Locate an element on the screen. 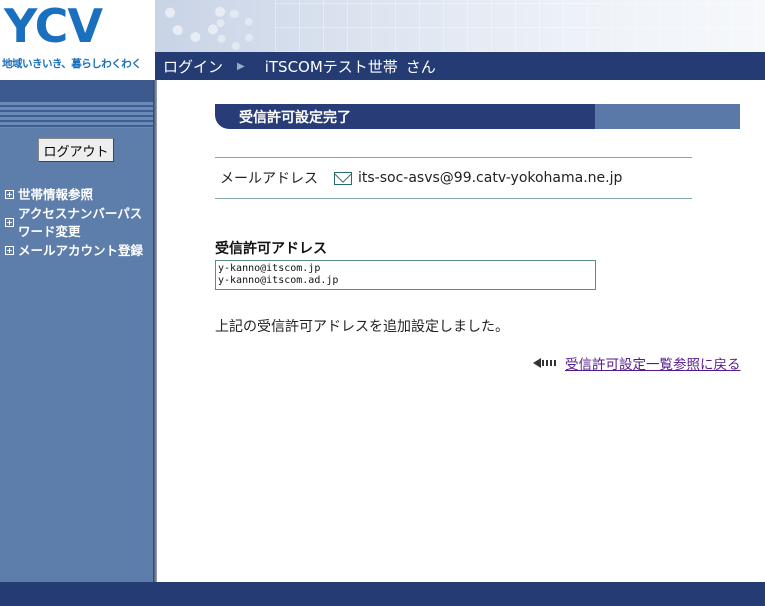  sidebar-shadow is located at coordinates (155, 331).